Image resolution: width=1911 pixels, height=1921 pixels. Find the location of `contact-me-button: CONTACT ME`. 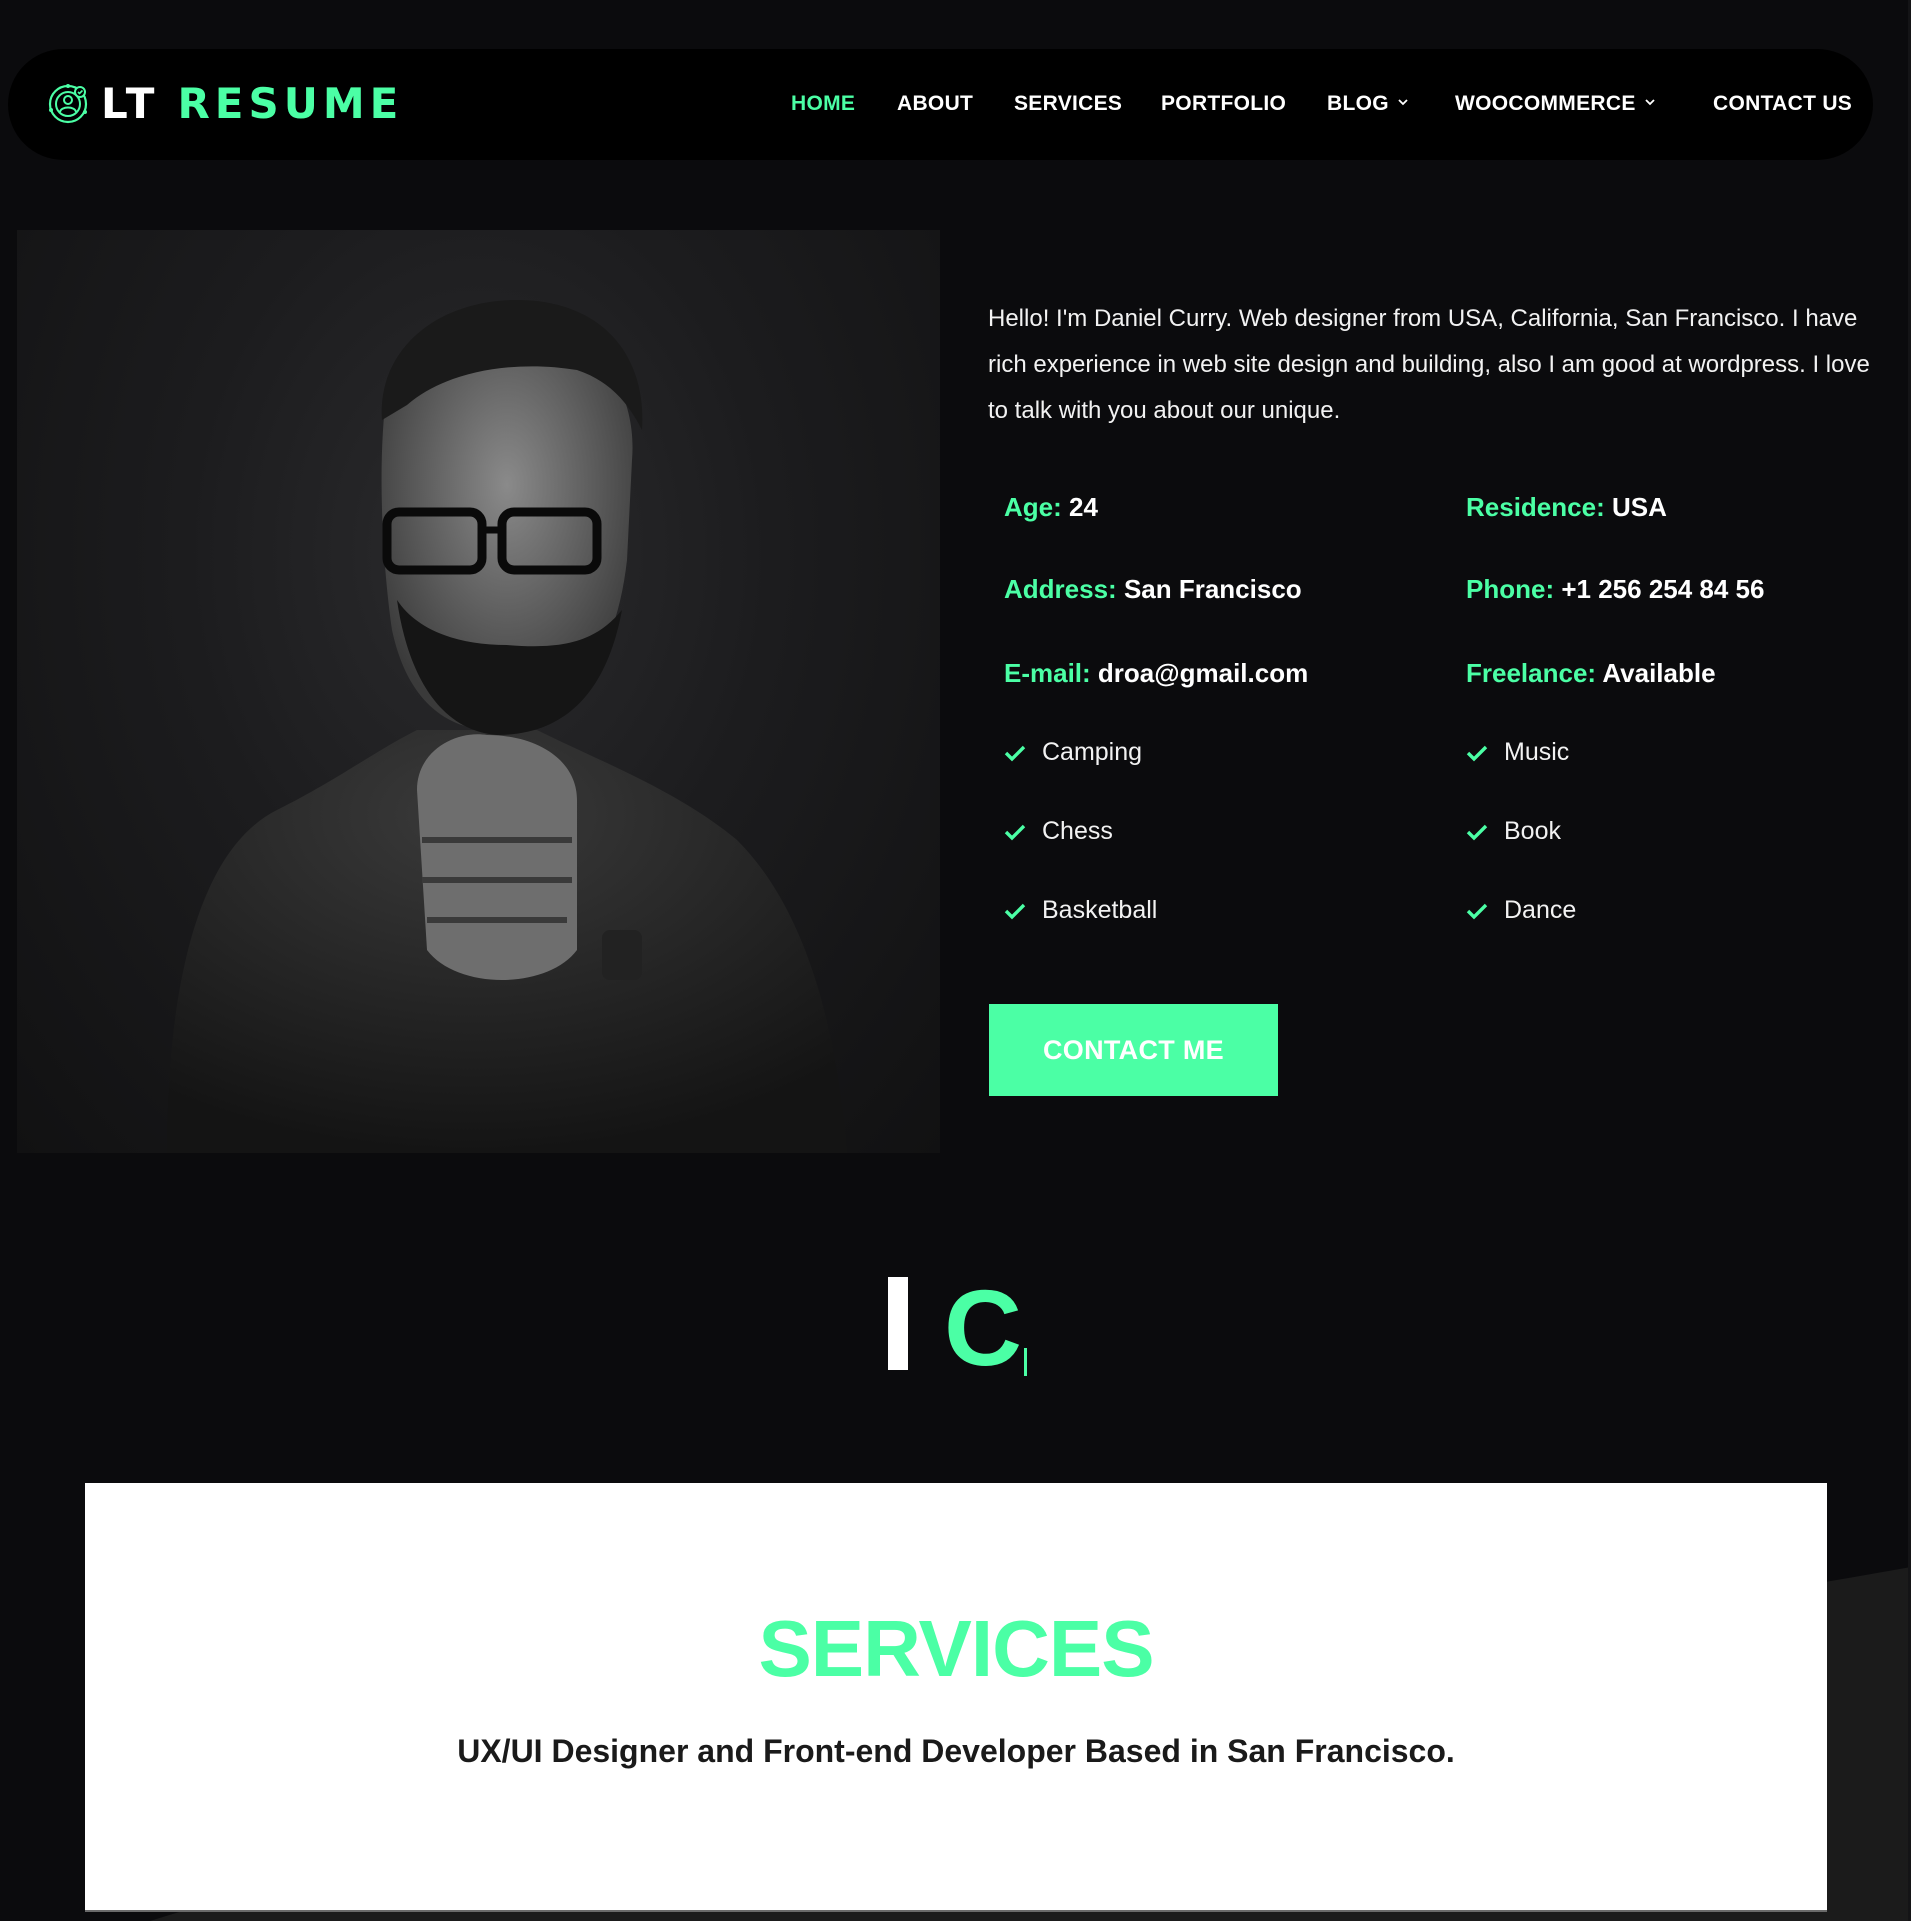

contact-me-button: CONTACT ME is located at coordinates (1133, 1050).